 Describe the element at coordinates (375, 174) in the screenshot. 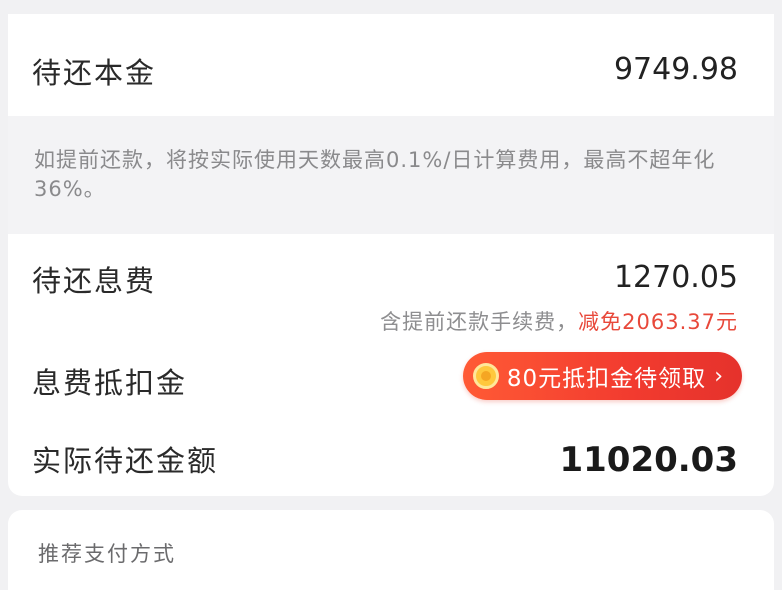

I see `notice-text: 如提前还款，将按实际使用天数最高0.1%/日计算费用，最高不超年化36%。` at that location.